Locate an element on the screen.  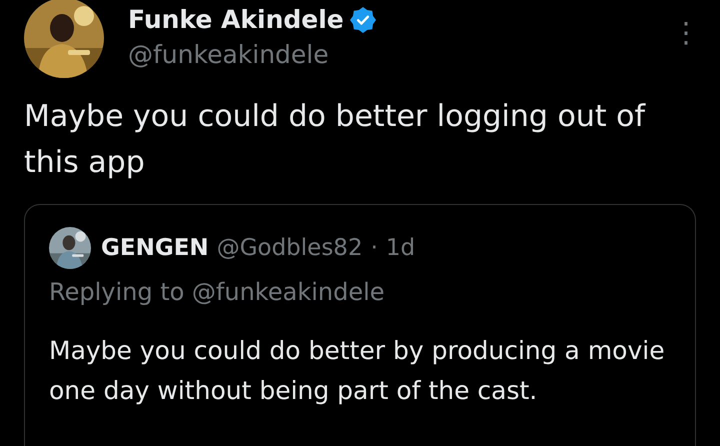
author-handle: @funkeakindele is located at coordinates (388, 55).